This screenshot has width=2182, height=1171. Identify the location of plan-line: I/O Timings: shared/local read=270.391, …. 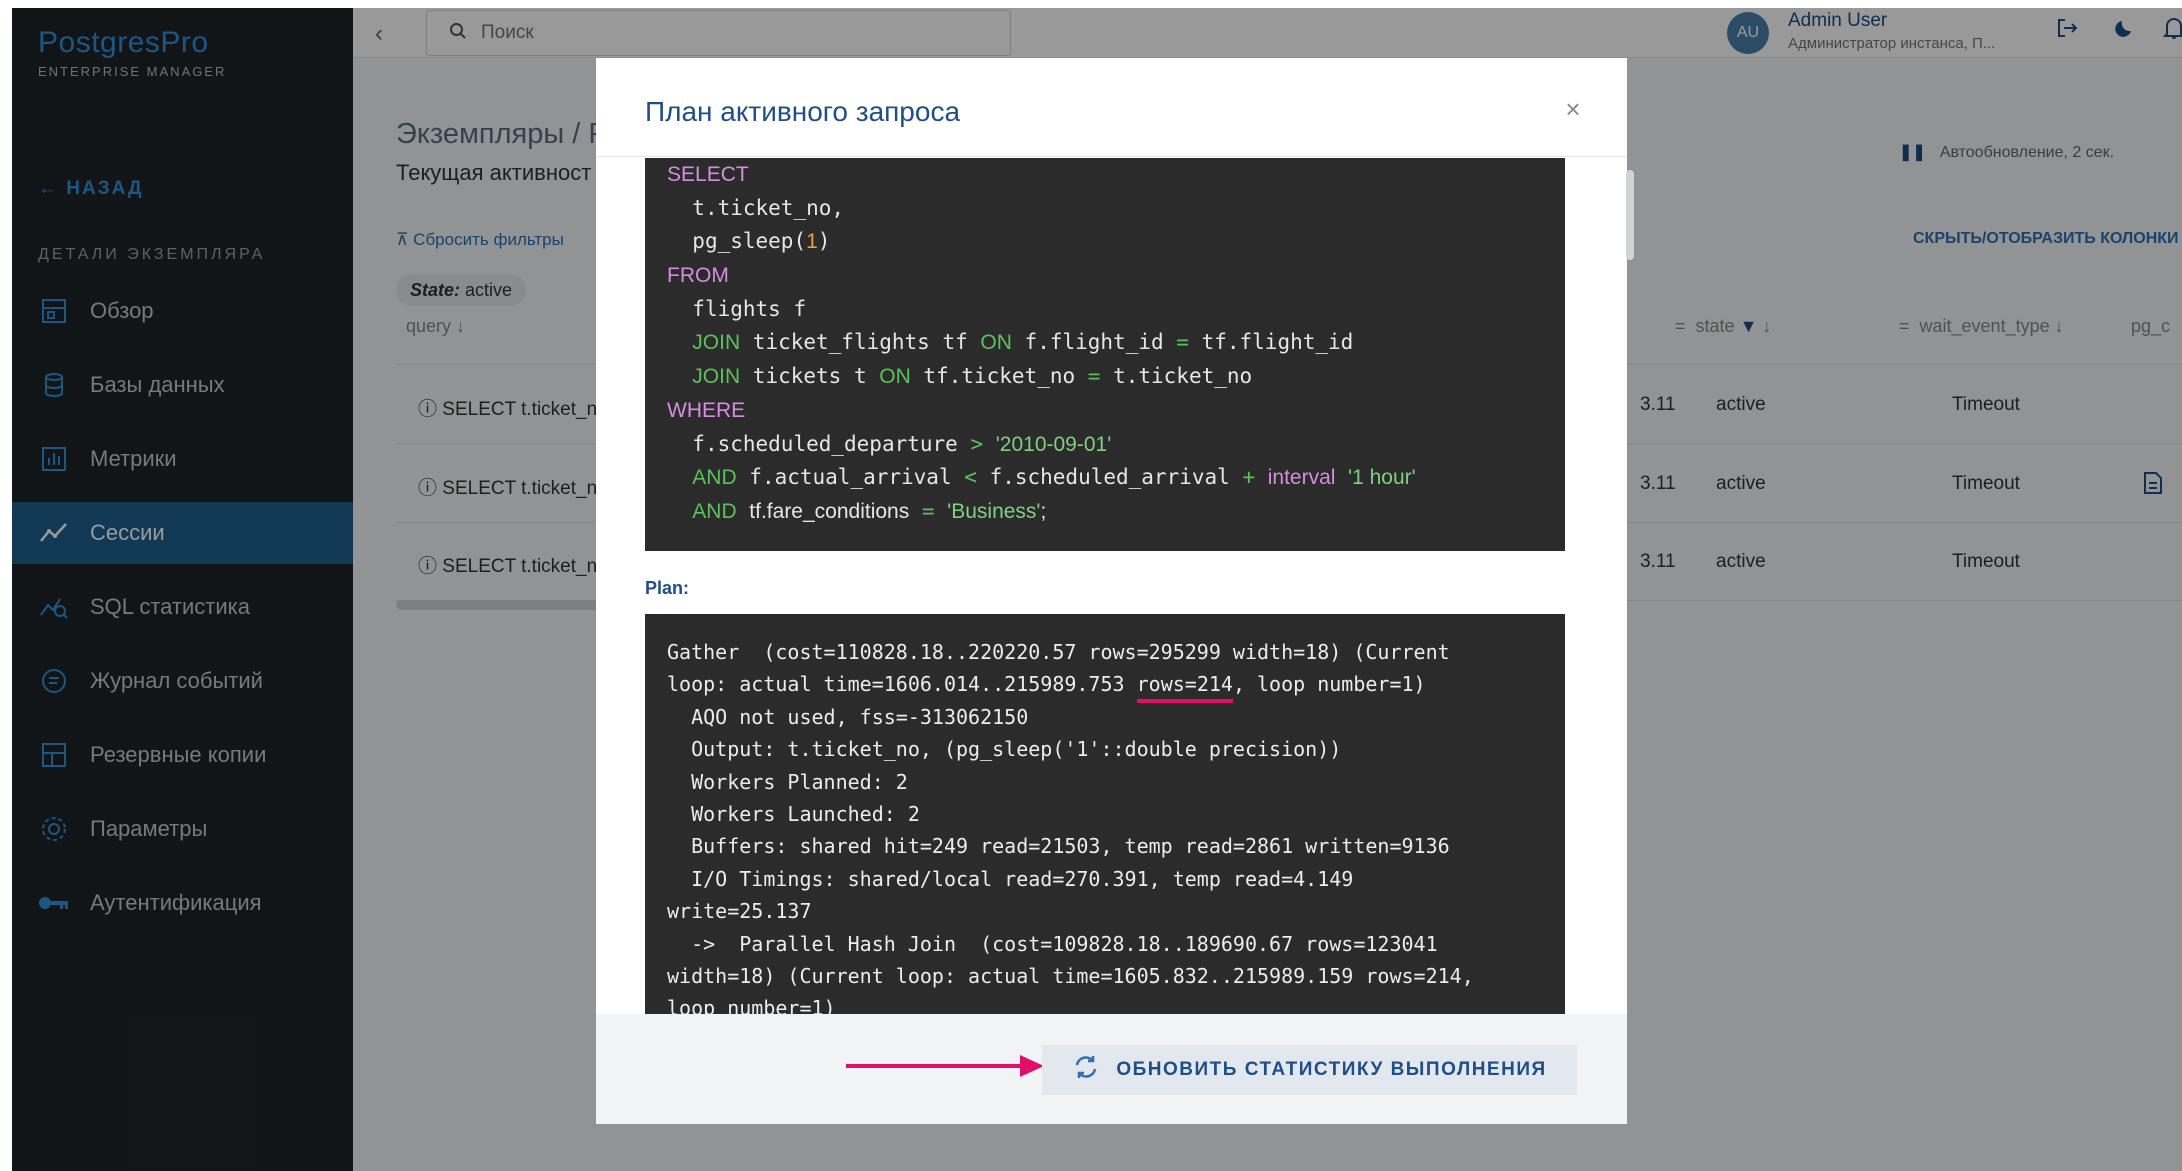
(1010, 878).